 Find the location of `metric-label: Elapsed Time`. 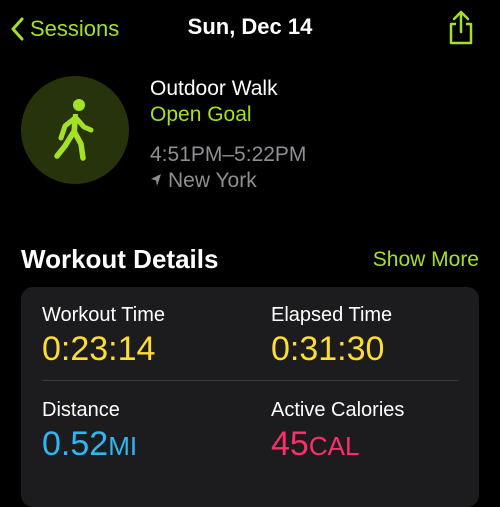

metric-label: Elapsed Time is located at coordinates (332, 315).